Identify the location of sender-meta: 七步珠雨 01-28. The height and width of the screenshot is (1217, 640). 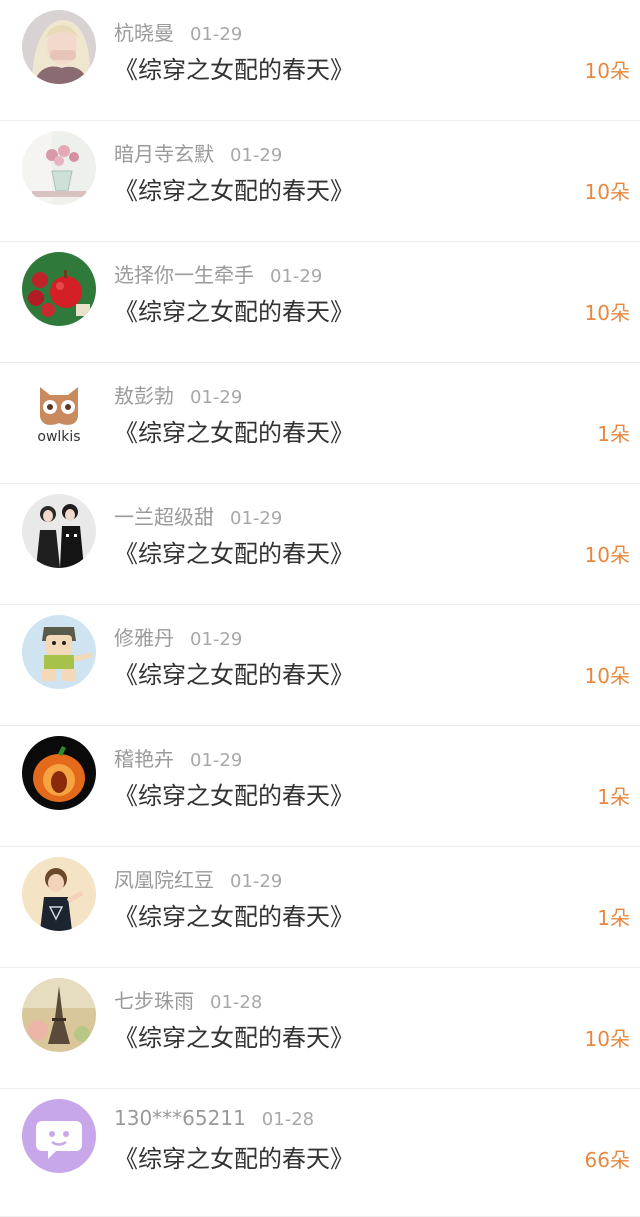
(188, 999).